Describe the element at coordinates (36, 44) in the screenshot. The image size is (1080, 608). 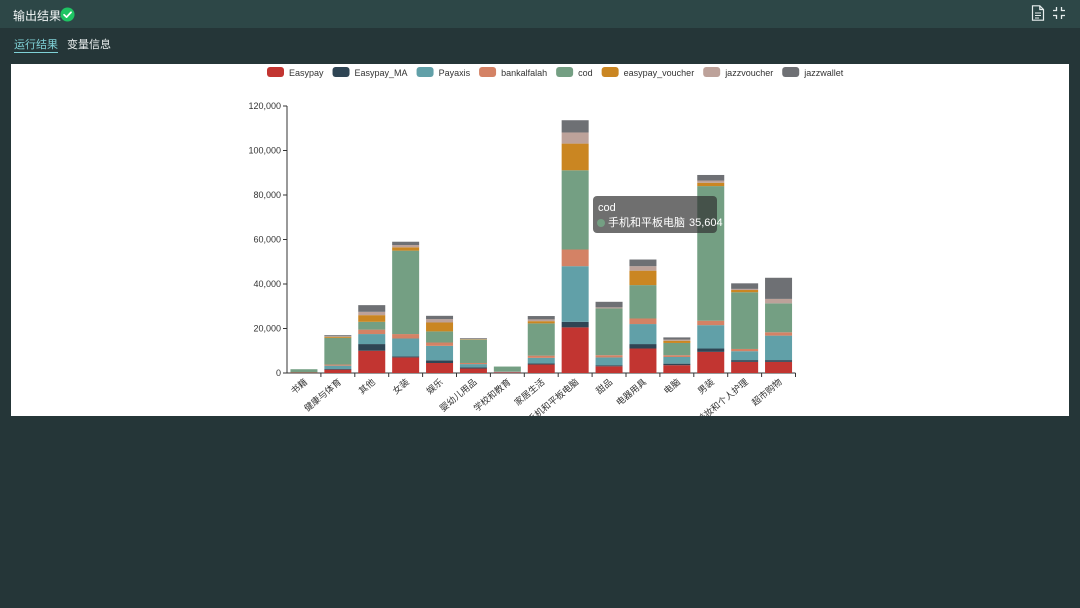
I see `tab-run-result: 运行结果` at that location.